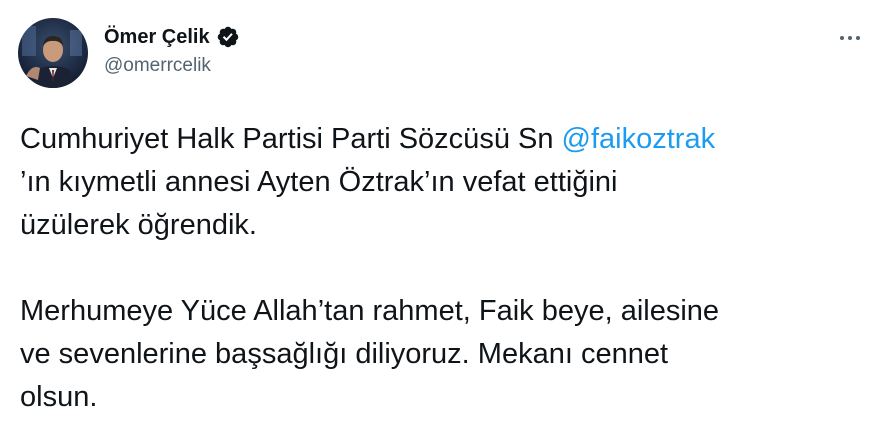 This screenshot has height=427, width=884. I want to click on more-options-button, so click(850, 38).